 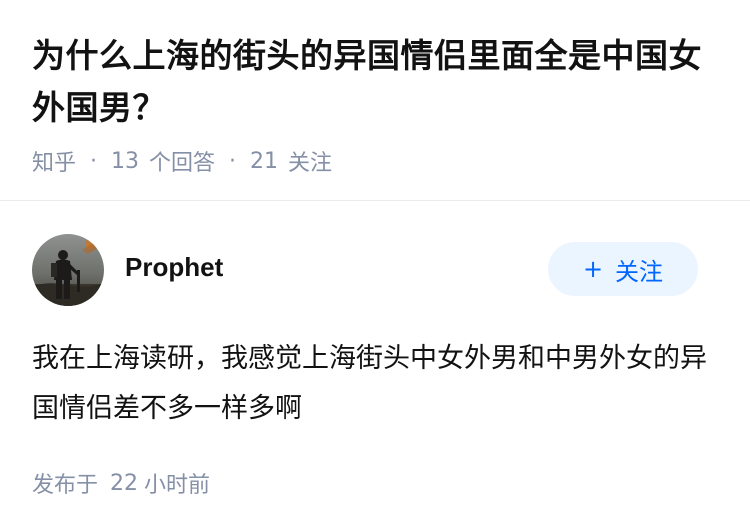 I want to click on avatar-photo-icon, so click(x=68, y=270).